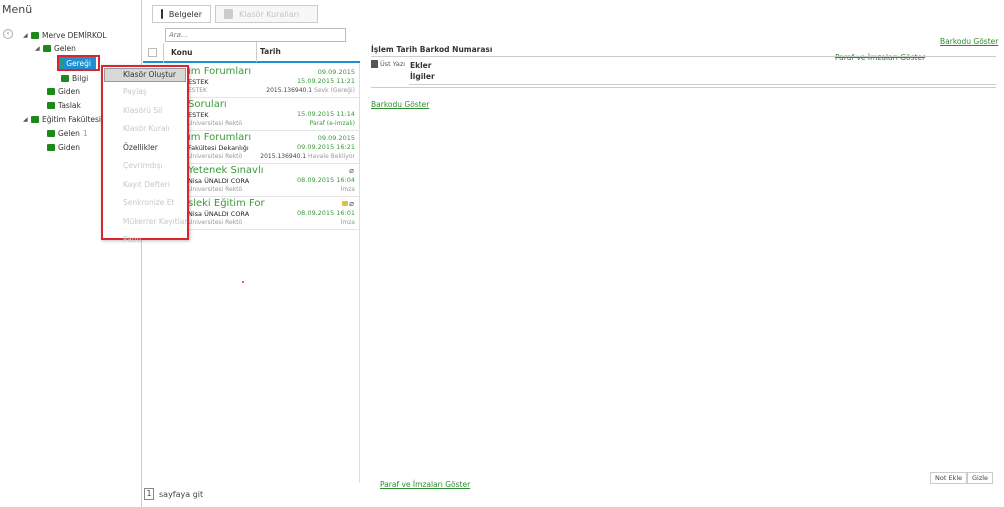  What do you see at coordinates (393, 64) in the screenshot?
I see `ust-yazi-label: Üst Yazı` at bounding box center [393, 64].